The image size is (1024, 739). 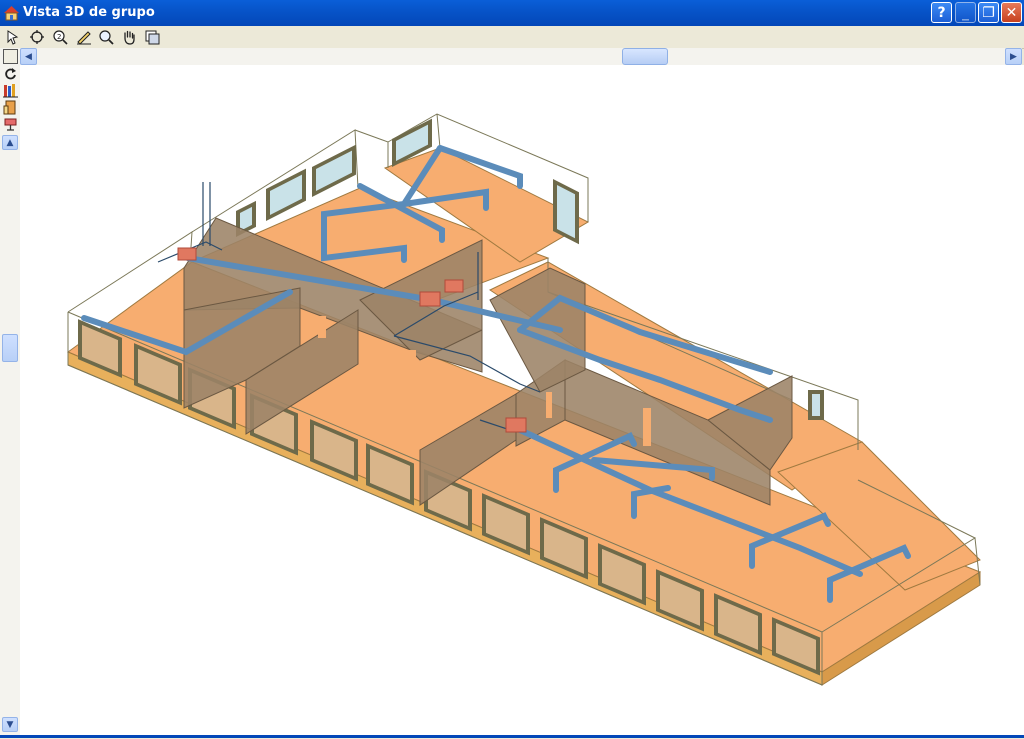 I want to click on restore-button: ❐, so click(x=988, y=12).